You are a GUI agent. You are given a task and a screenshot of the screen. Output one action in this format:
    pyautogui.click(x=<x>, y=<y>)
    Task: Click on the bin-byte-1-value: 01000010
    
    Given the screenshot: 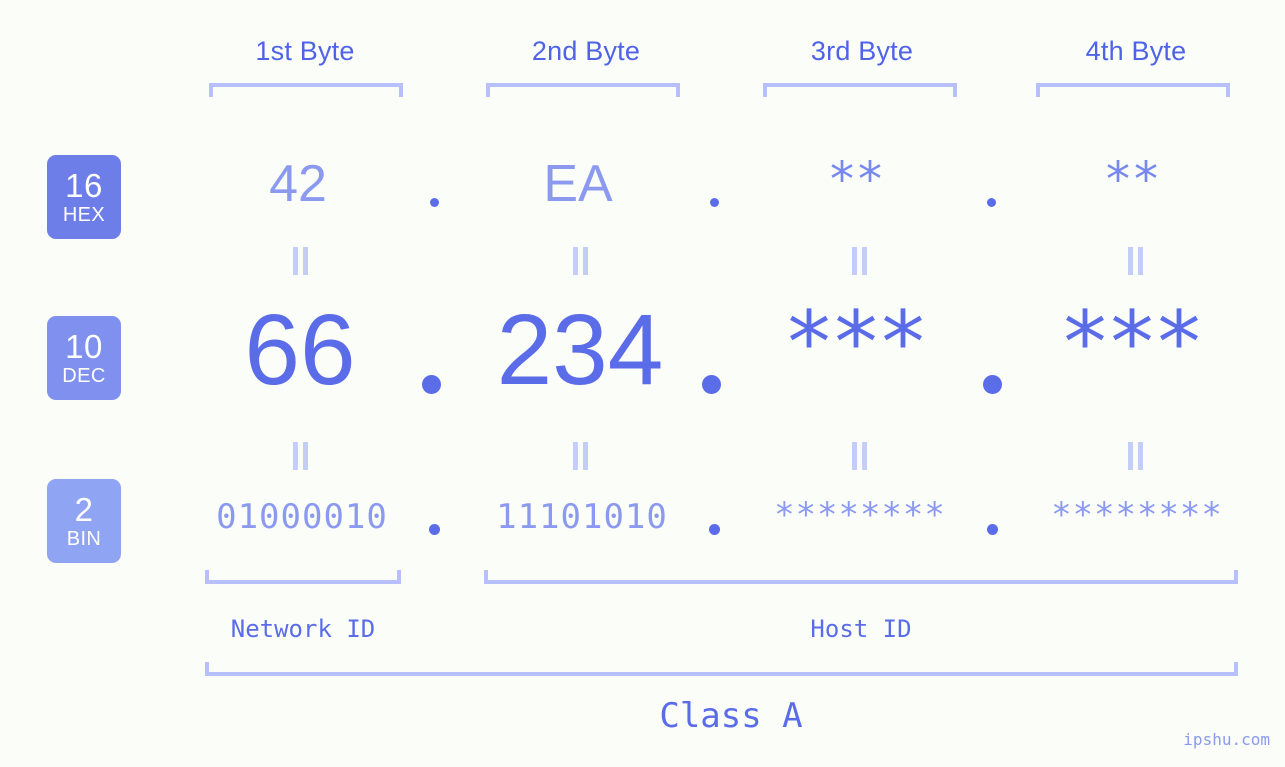 What is the action you would take?
    pyautogui.click(x=302, y=517)
    